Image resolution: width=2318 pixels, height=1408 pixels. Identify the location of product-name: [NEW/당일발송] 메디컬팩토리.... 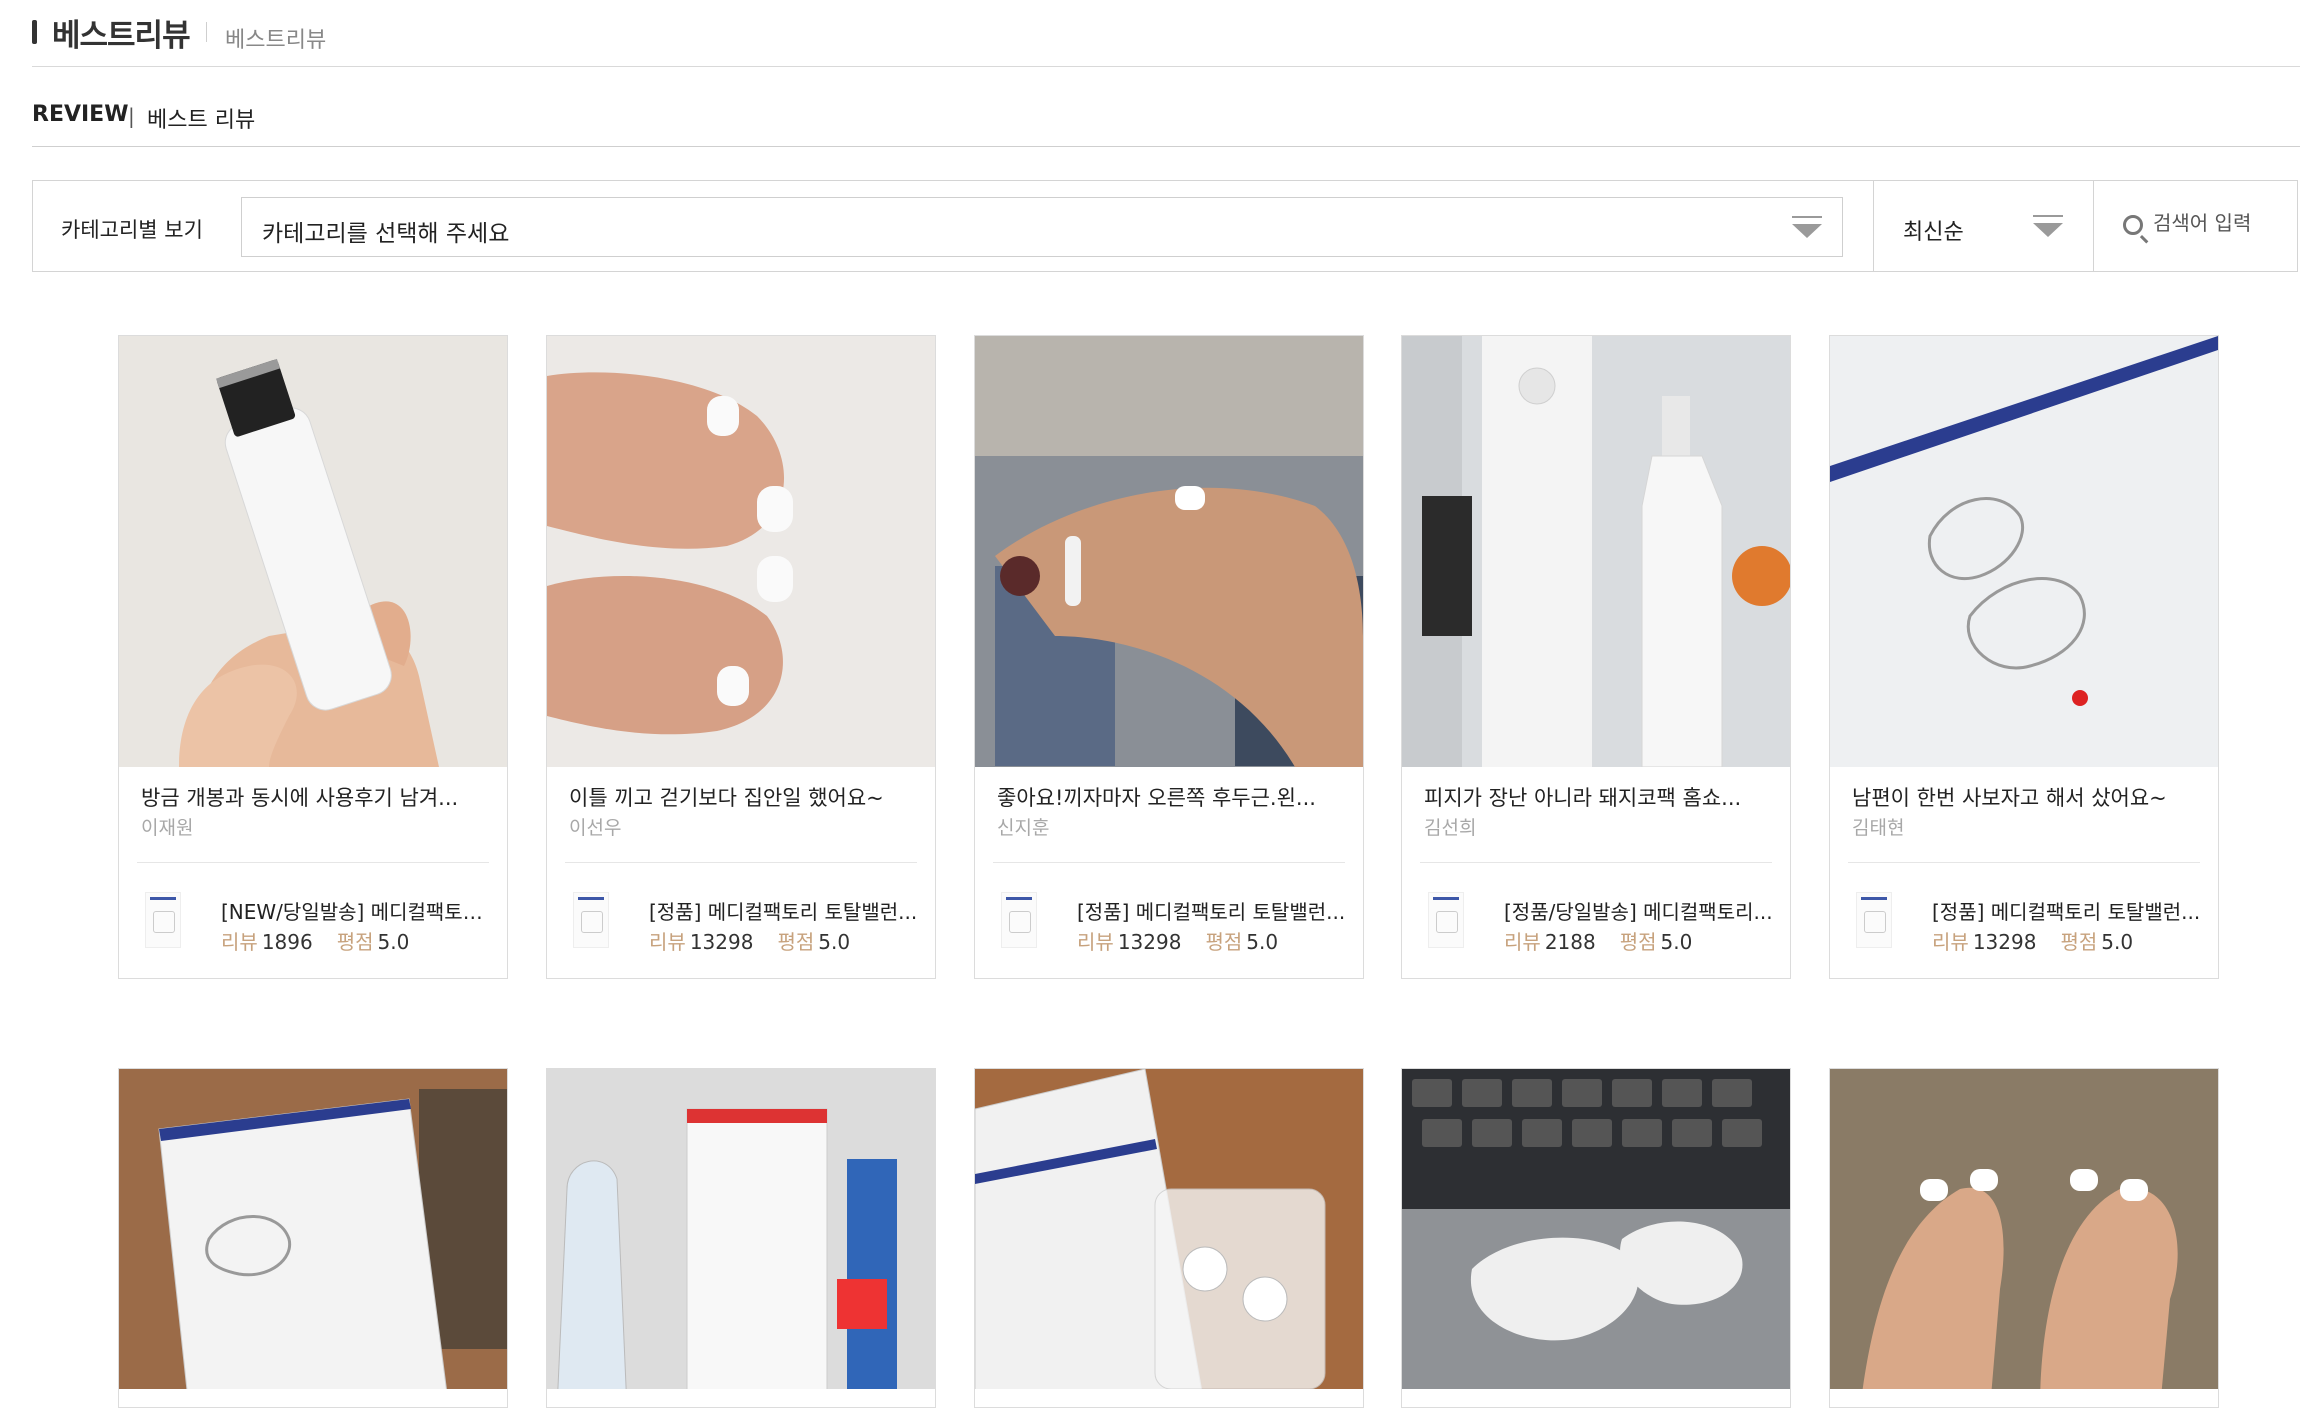
(356, 910).